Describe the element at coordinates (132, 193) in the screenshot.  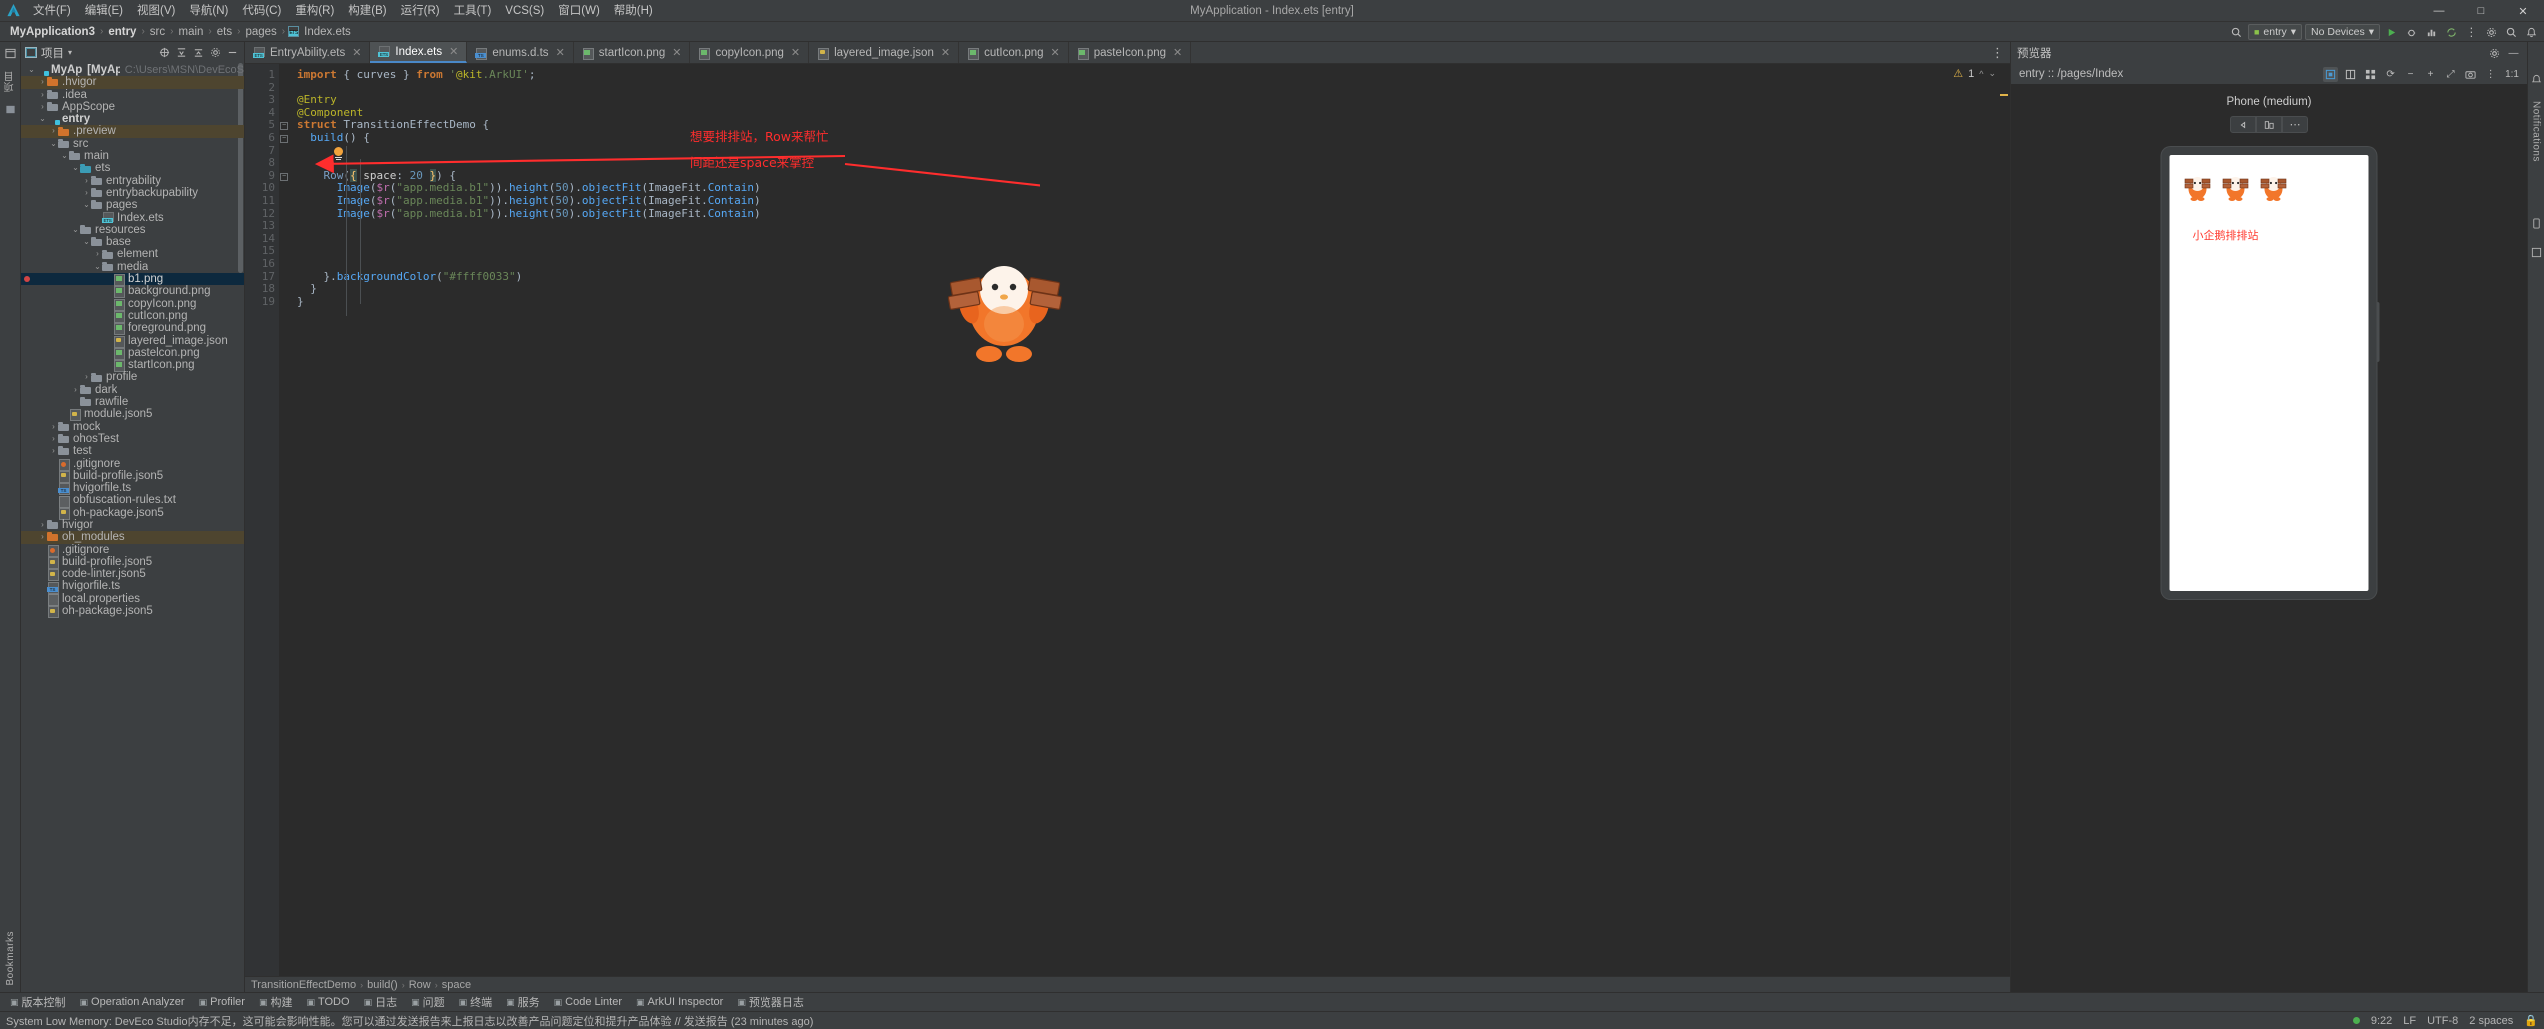
I see `tree-item-entrybackupability: › entrybackupability` at that location.